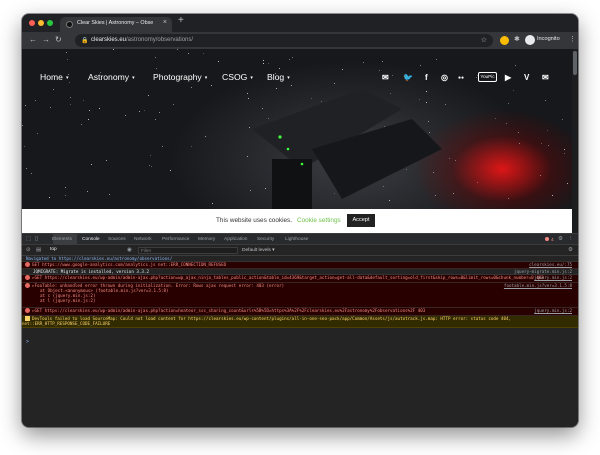  What do you see at coordinates (361, 220) in the screenshot?
I see `cookie-accept-button: Accept` at bounding box center [361, 220].